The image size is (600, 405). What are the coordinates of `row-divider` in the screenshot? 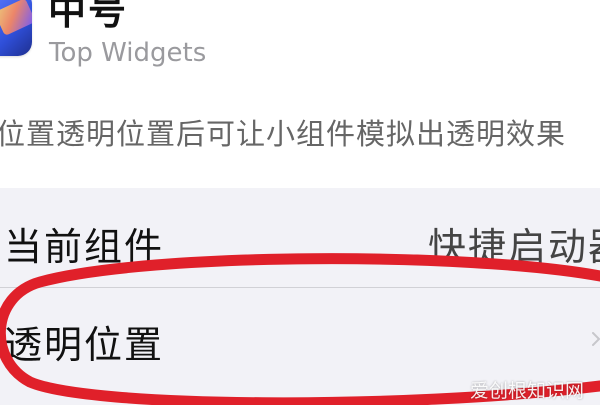 It's located at (300, 287).